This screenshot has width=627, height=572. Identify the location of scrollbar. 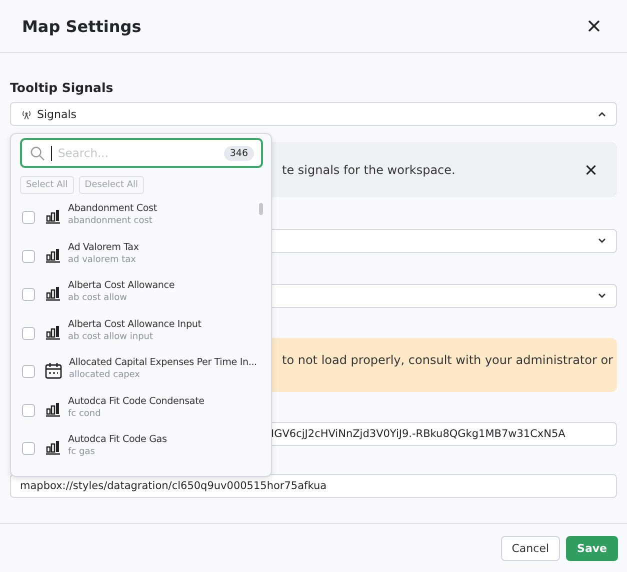
(261, 209).